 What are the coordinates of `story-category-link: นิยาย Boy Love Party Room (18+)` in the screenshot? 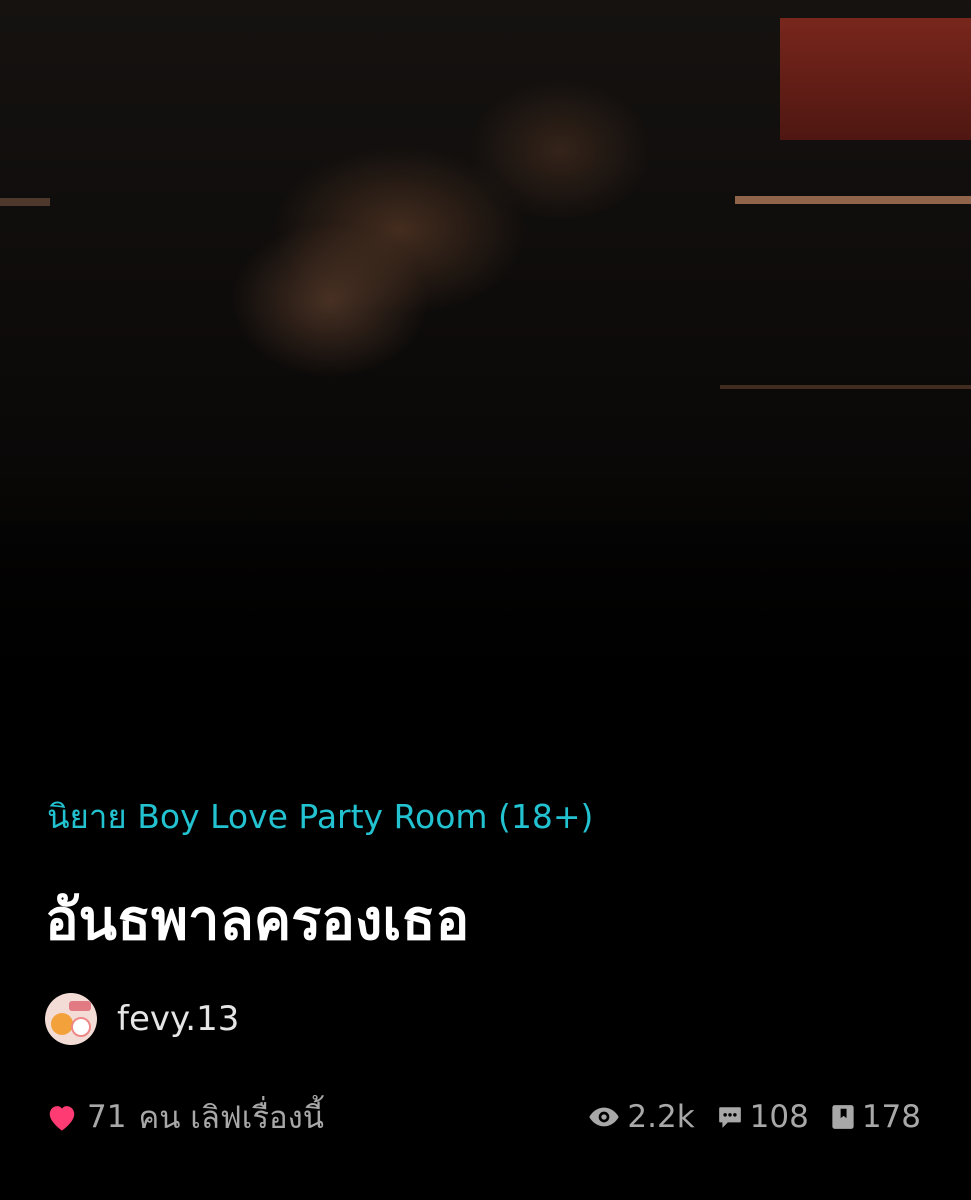 It's located at (320, 816).